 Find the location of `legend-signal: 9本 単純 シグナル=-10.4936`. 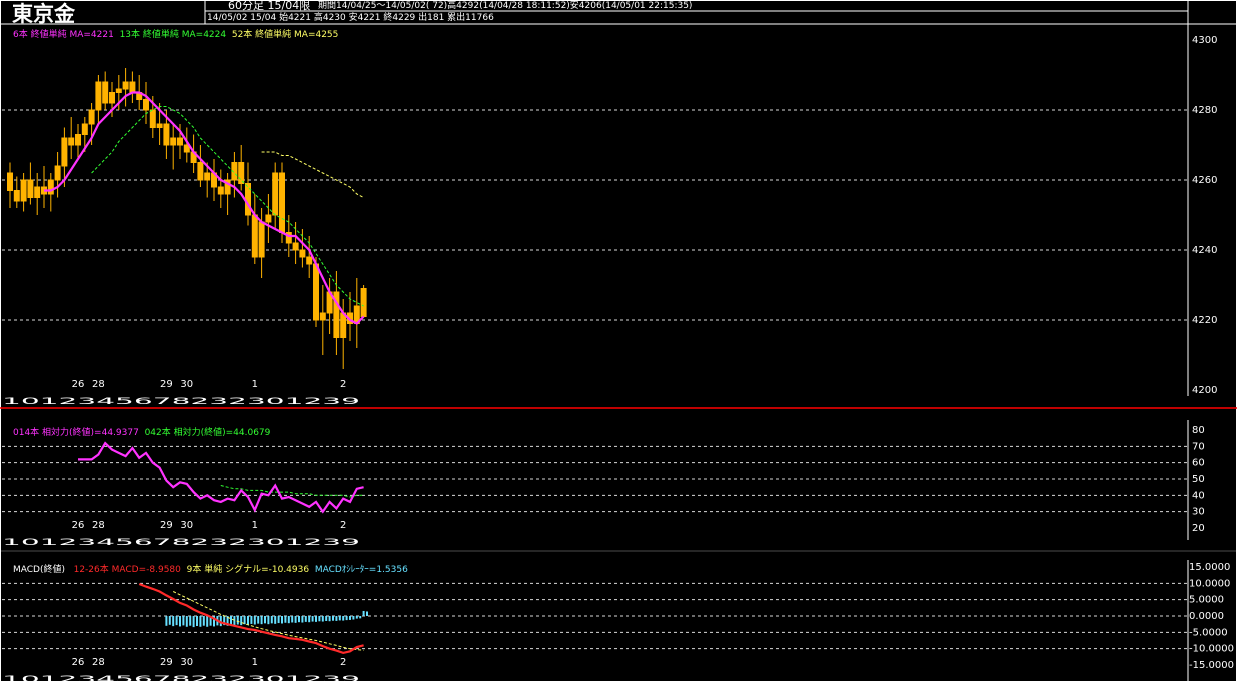

legend-signal: 9本 単純 シグナル=-10.4936 is located at coordinates (248, 570).